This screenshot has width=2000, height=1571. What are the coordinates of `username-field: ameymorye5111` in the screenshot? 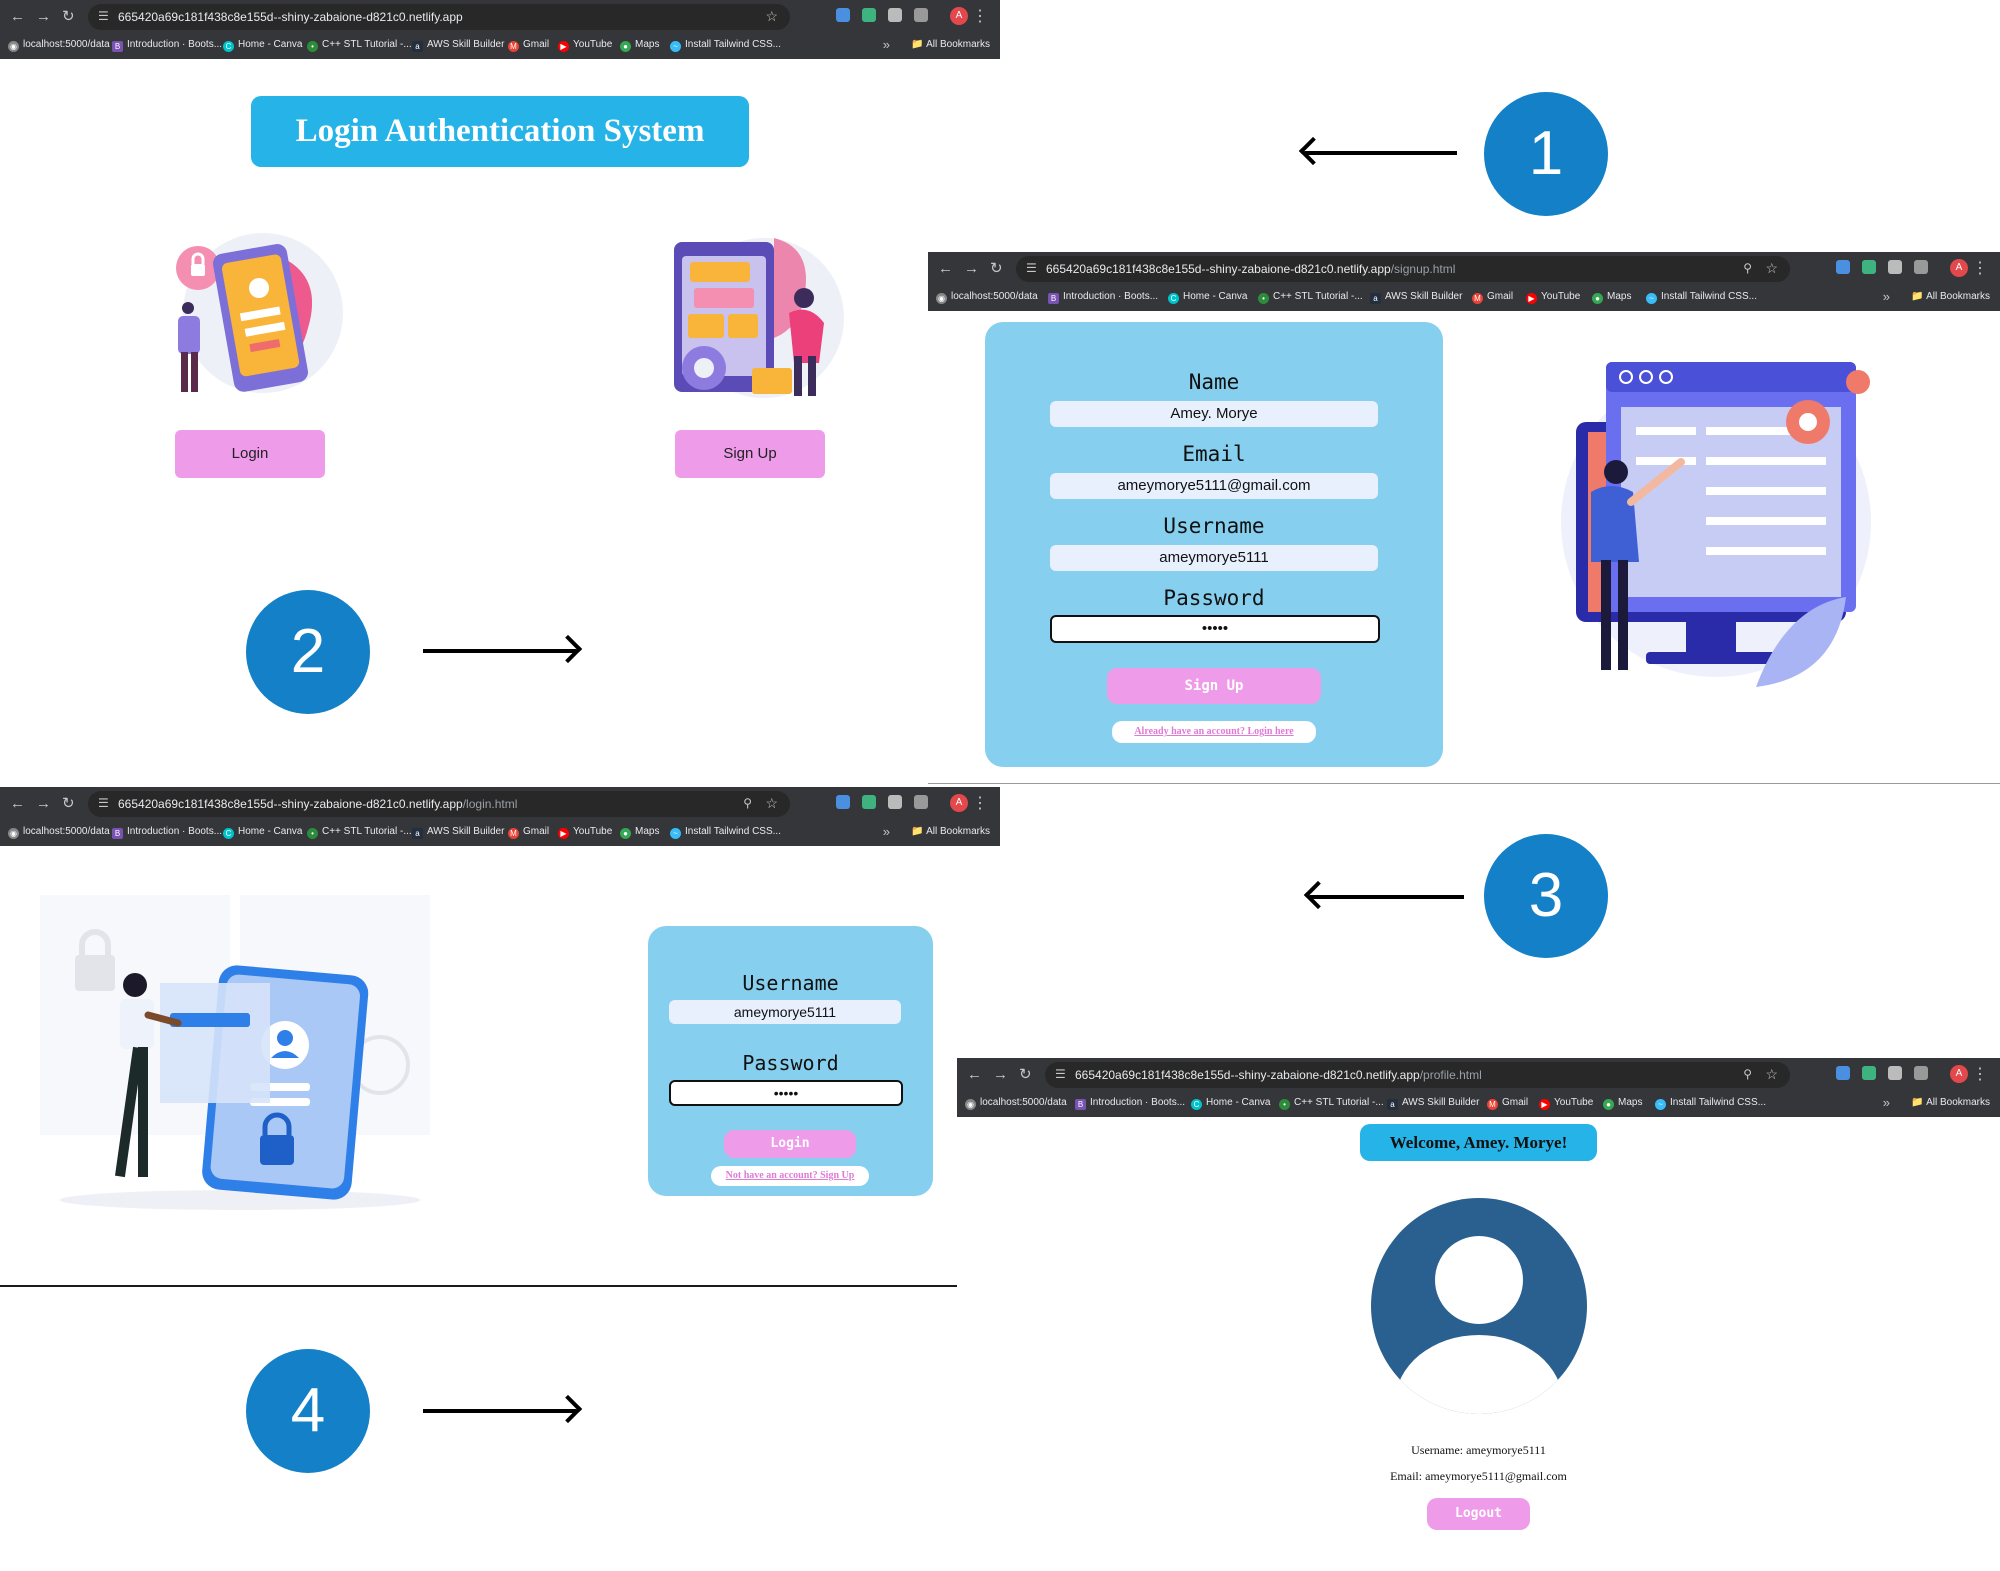 It's located at (785, 1012).